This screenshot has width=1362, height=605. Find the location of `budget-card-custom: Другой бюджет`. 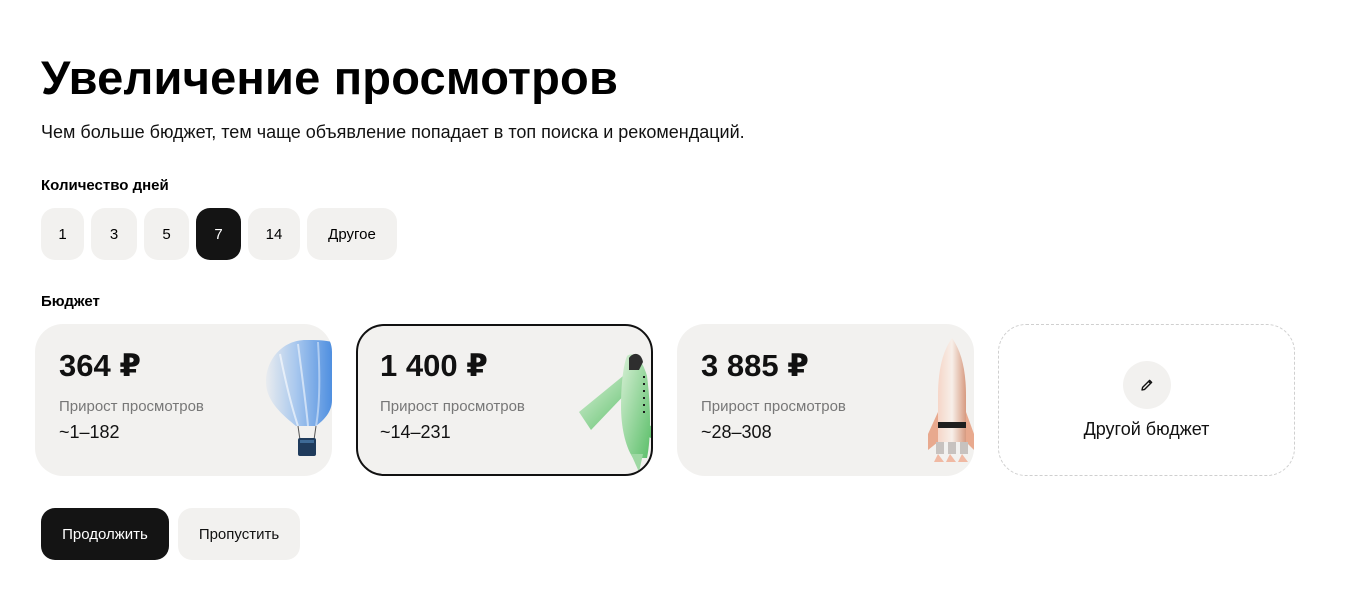

budget-card-custom: Другой бюджет is located at coordinates (1146, 400).